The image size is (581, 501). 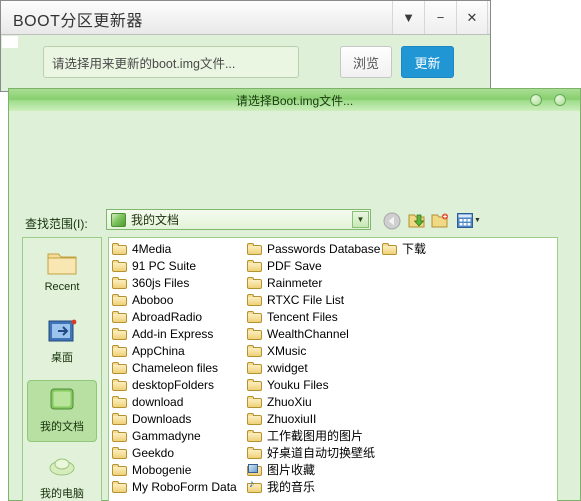 I want to click on list-item: ZhuoXiu, so click(x=314, y=401).